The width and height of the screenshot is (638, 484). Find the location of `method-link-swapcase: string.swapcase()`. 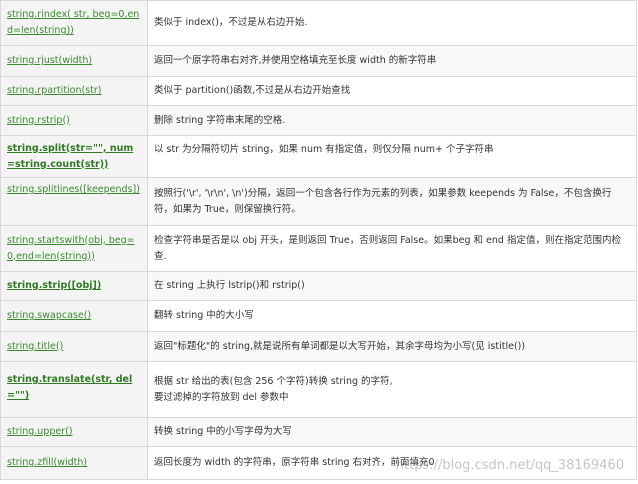

method-link-swapcase: string.swapcase() is located at coordinates (49, 315).